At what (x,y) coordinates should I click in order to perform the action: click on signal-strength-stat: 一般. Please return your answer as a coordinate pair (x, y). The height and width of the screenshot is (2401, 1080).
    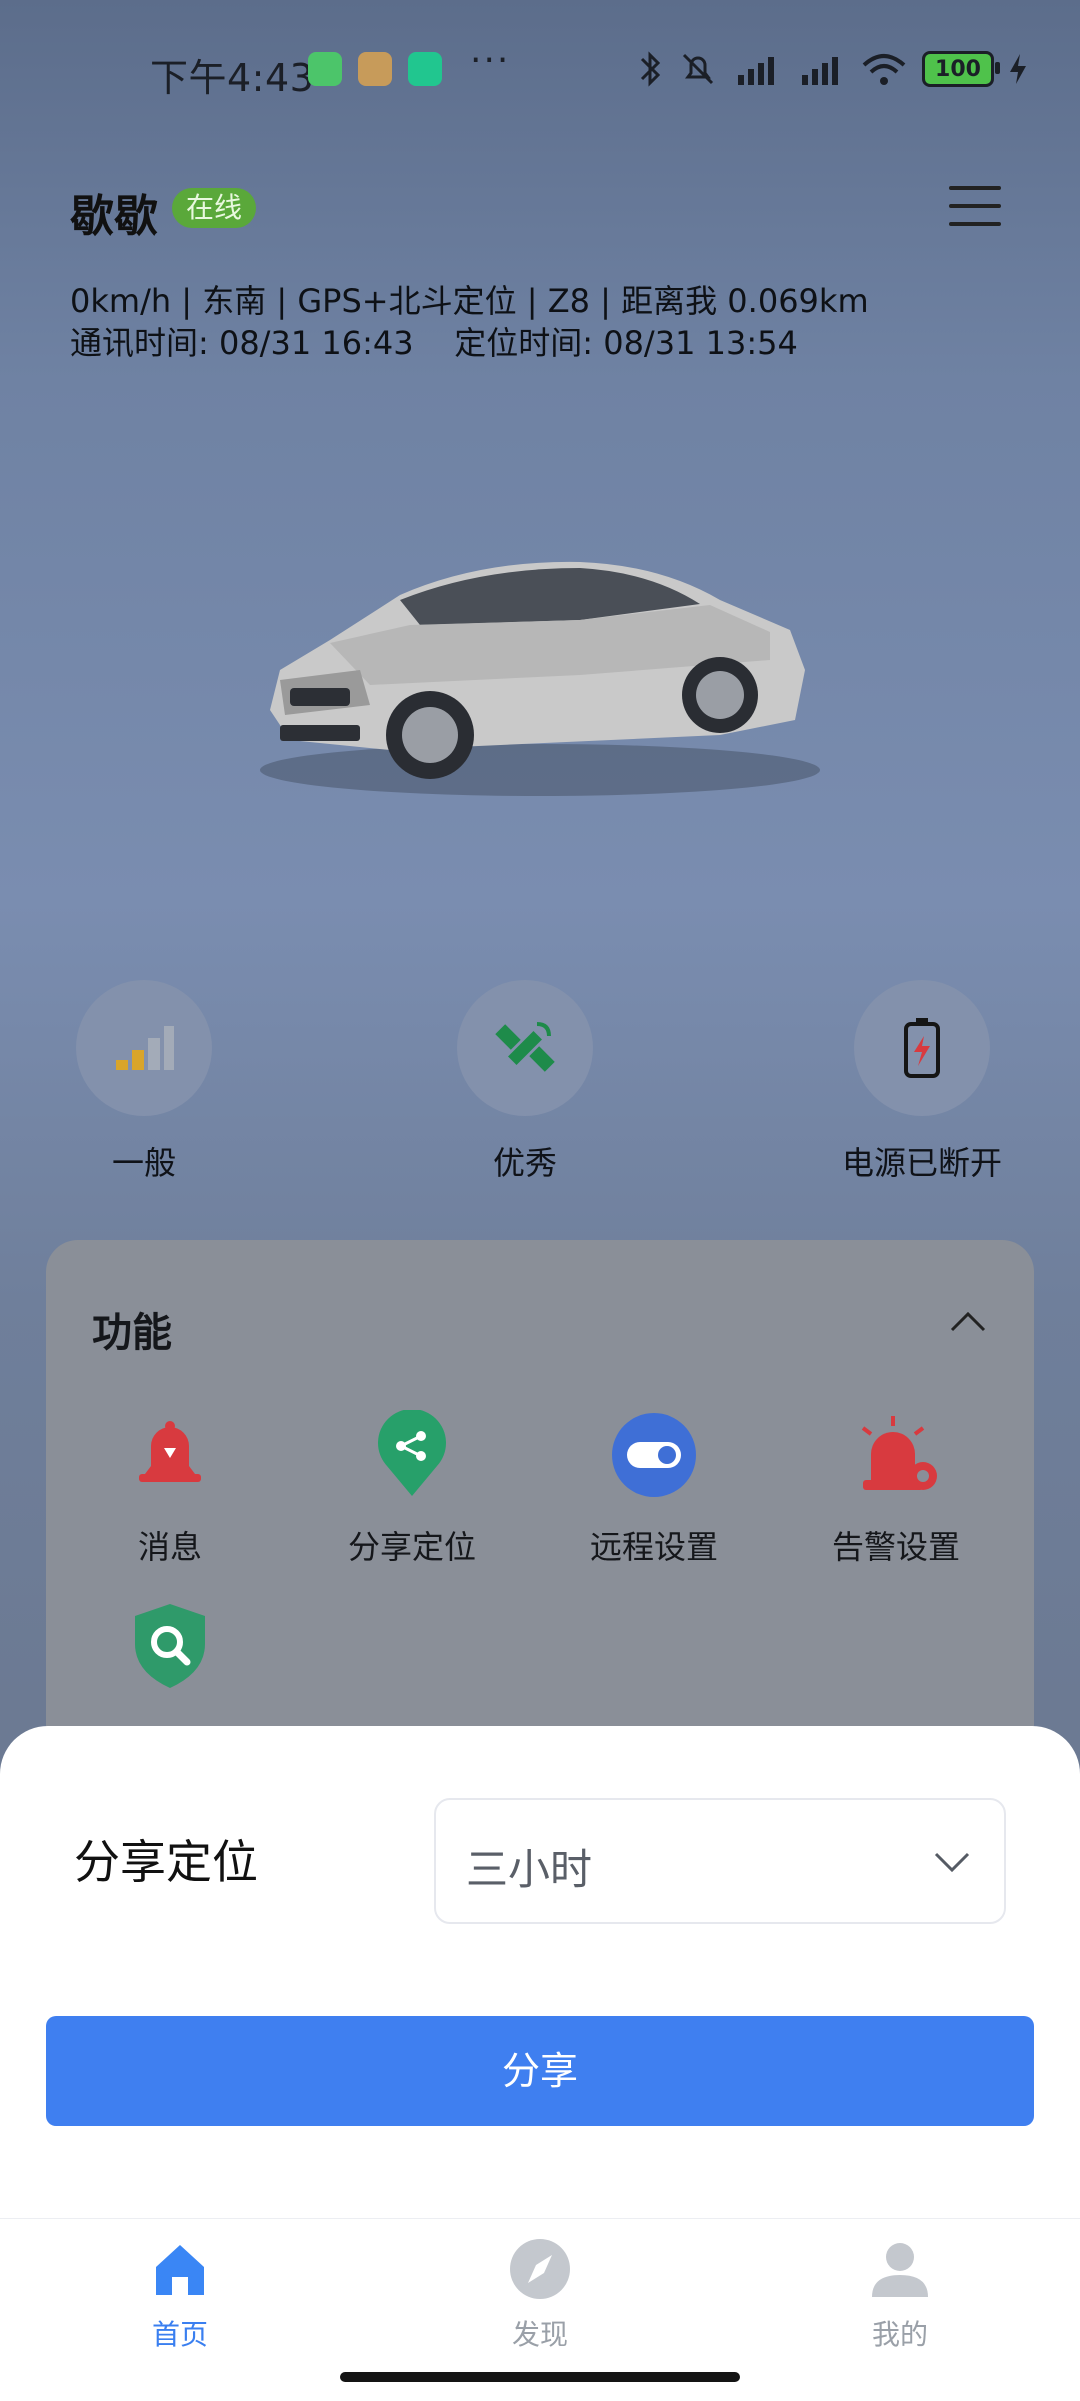
    Looking at the image, I should click on (144, 1082).